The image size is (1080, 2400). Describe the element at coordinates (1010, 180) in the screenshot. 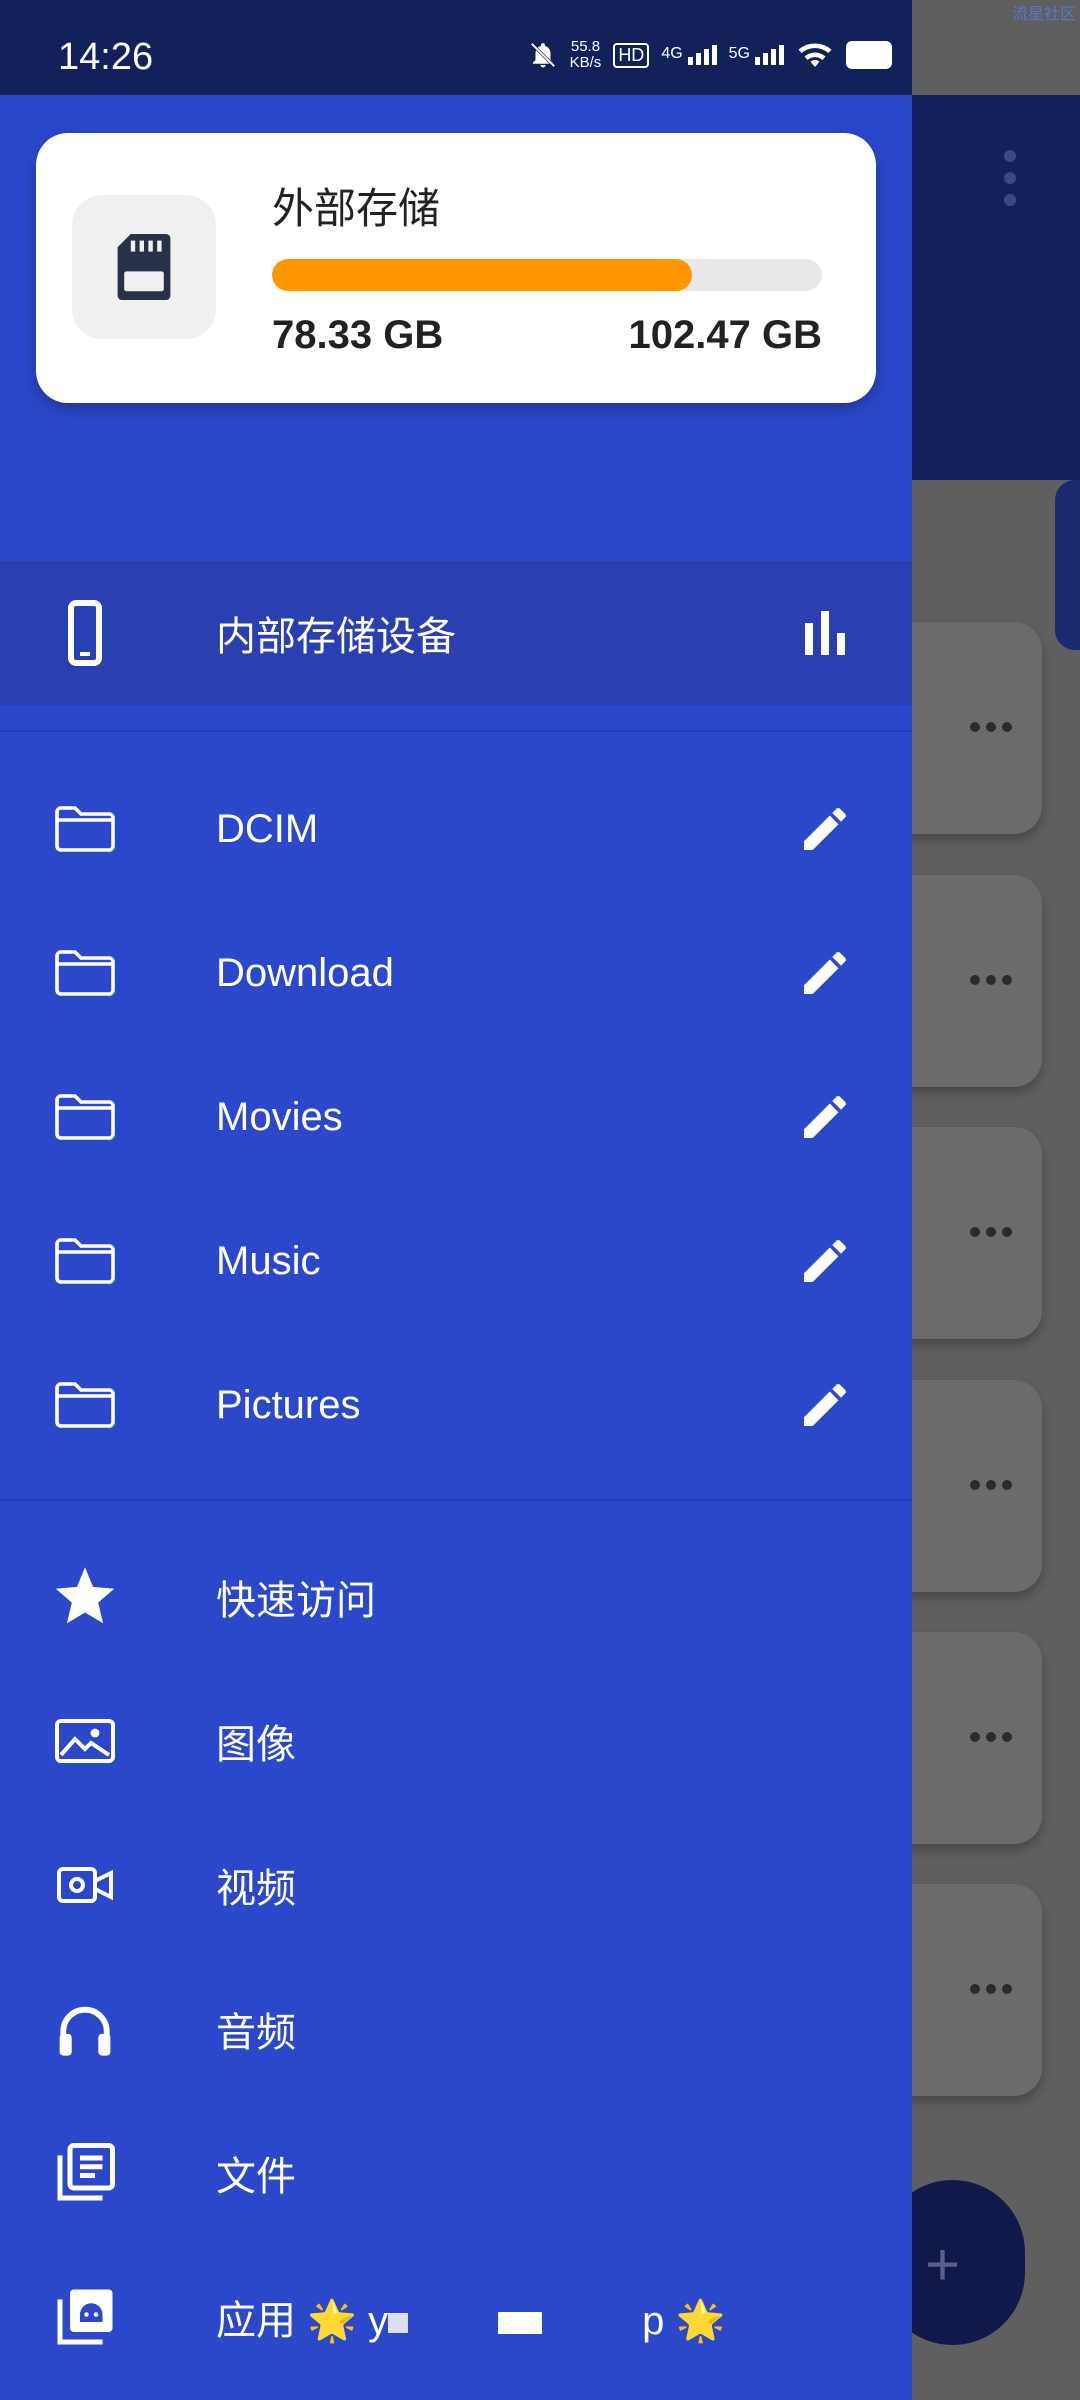

I see `overflow-menu-icon` at that location.